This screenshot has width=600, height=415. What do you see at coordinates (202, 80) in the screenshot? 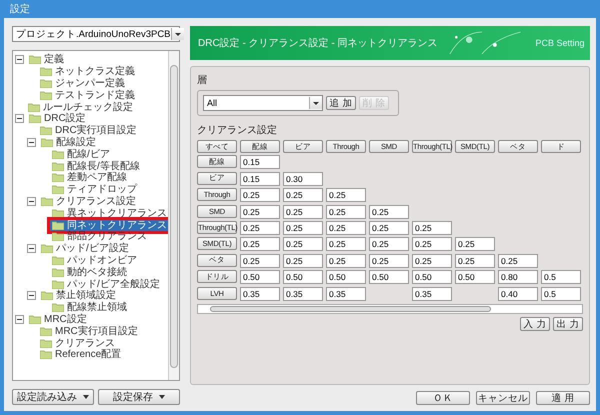
I see `layer-label: 層` at bounding box center [202, 80].